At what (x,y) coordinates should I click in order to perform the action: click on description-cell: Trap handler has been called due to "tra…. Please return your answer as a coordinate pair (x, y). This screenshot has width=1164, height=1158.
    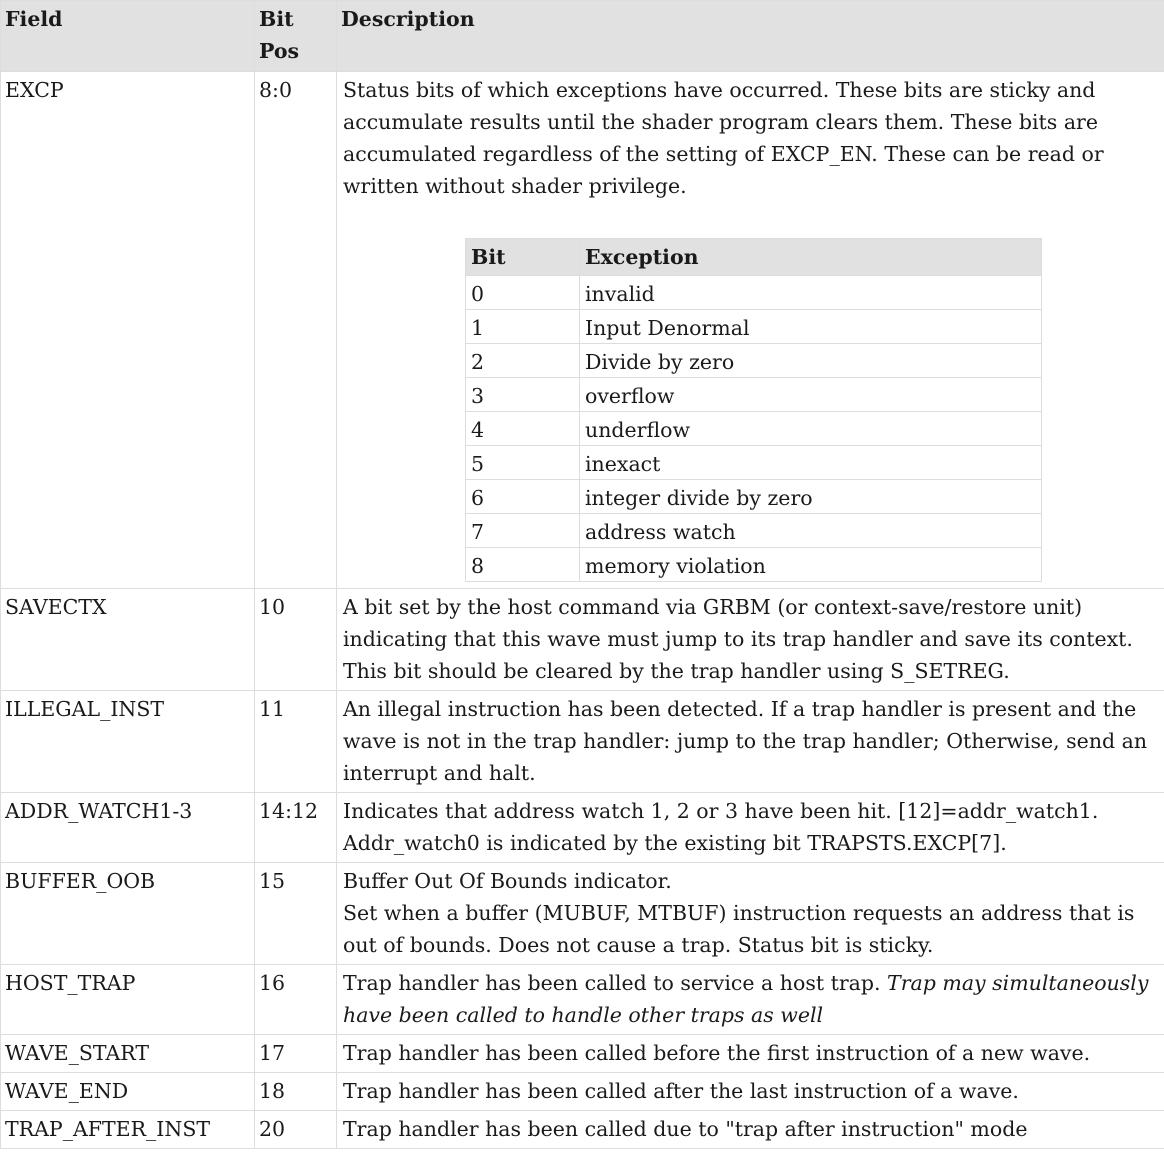
    Looking at the image, I should click on (750, 1129).